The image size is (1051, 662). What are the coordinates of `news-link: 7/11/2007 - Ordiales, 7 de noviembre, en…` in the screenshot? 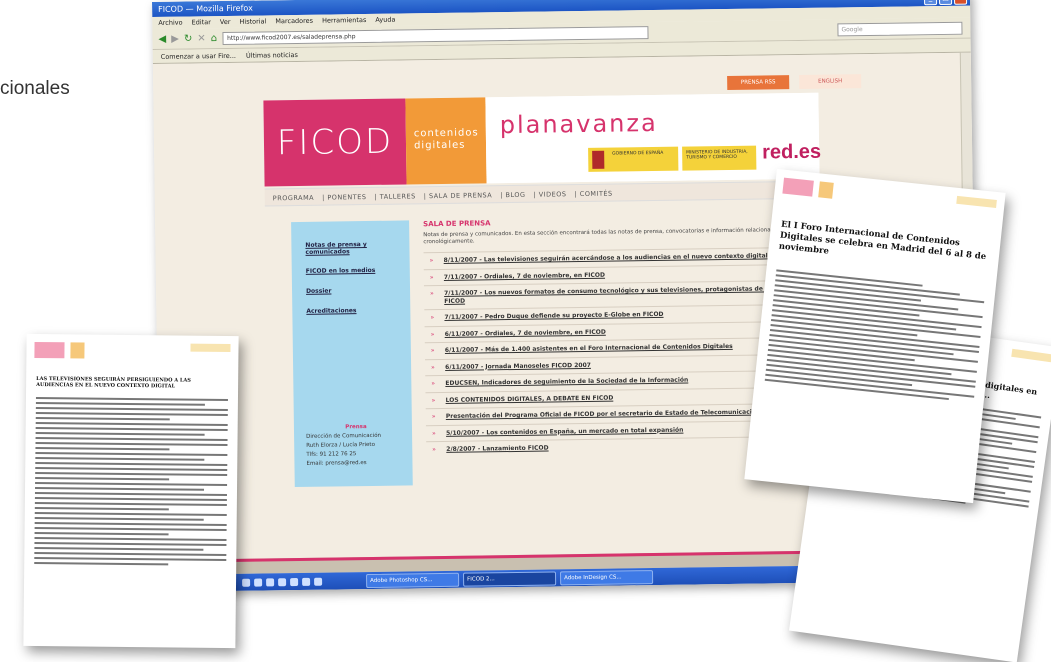 It's located at (524, 275).